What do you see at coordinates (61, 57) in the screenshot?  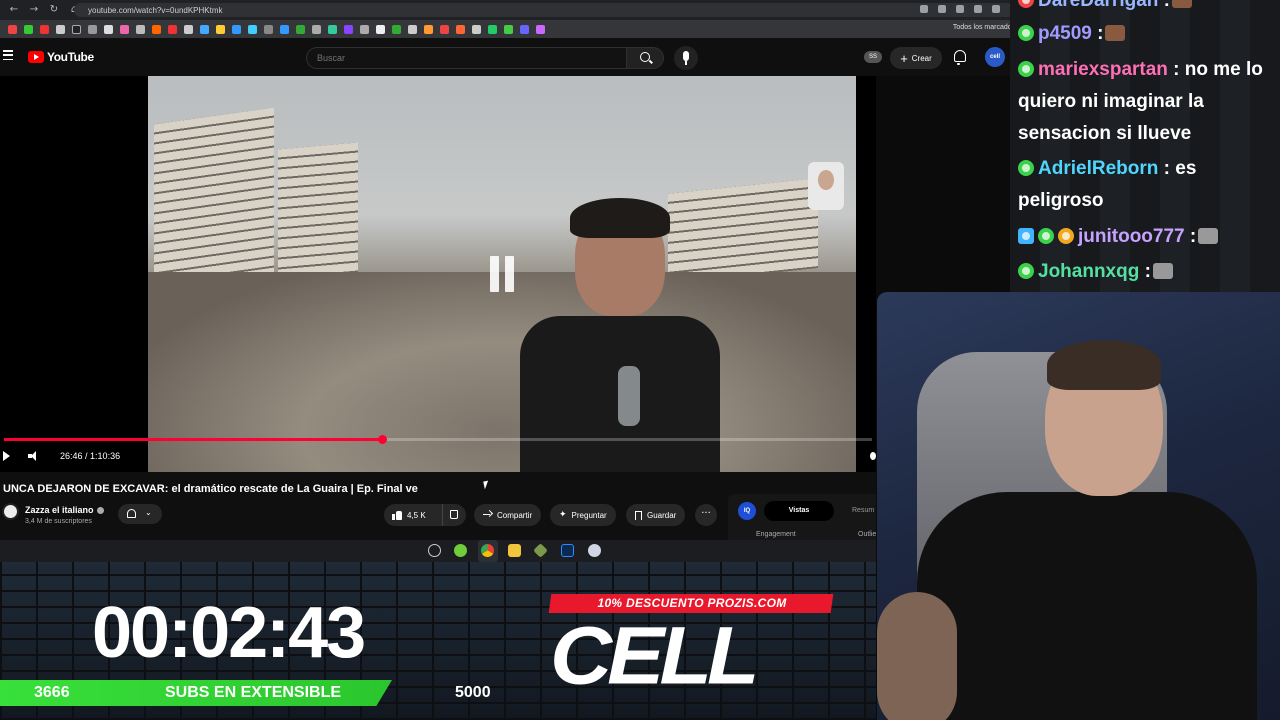 I see `youtube-logo: YouTube` at bounding box center [61, 57].